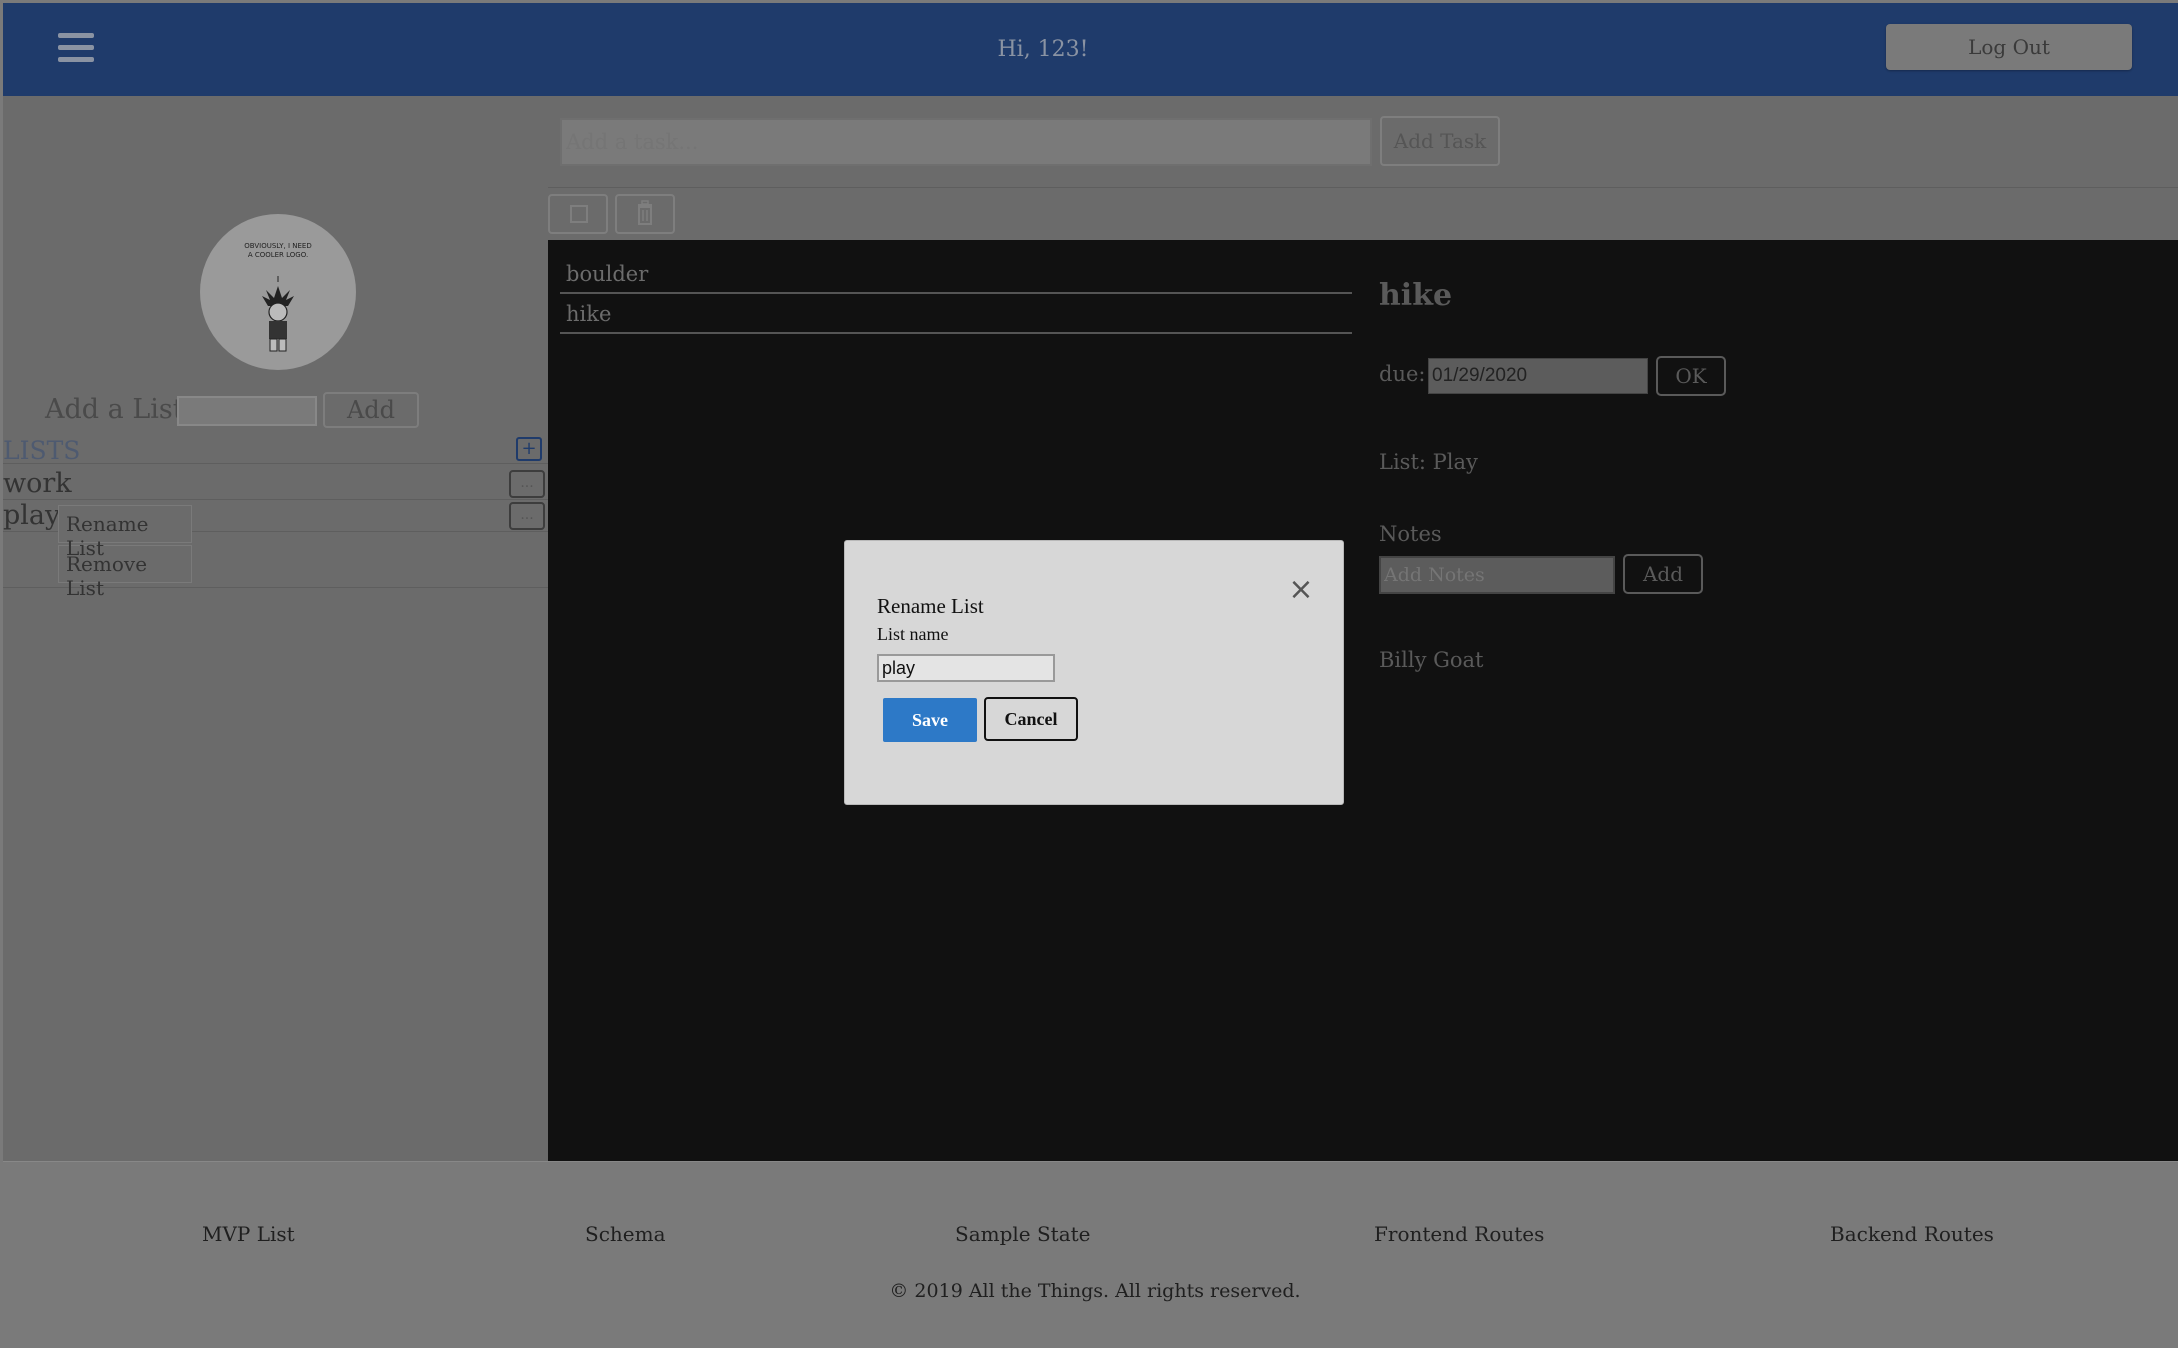 The width and height of the screenshot is (2178, 1348). I want to click on rename-list-menu-item: Rename List, so click(125, 532).